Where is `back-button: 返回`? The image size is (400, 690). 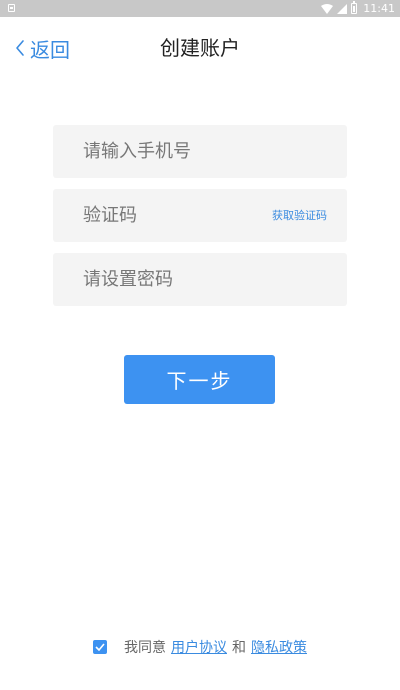
back-button: 返回 is located at coordinates (42, 48).